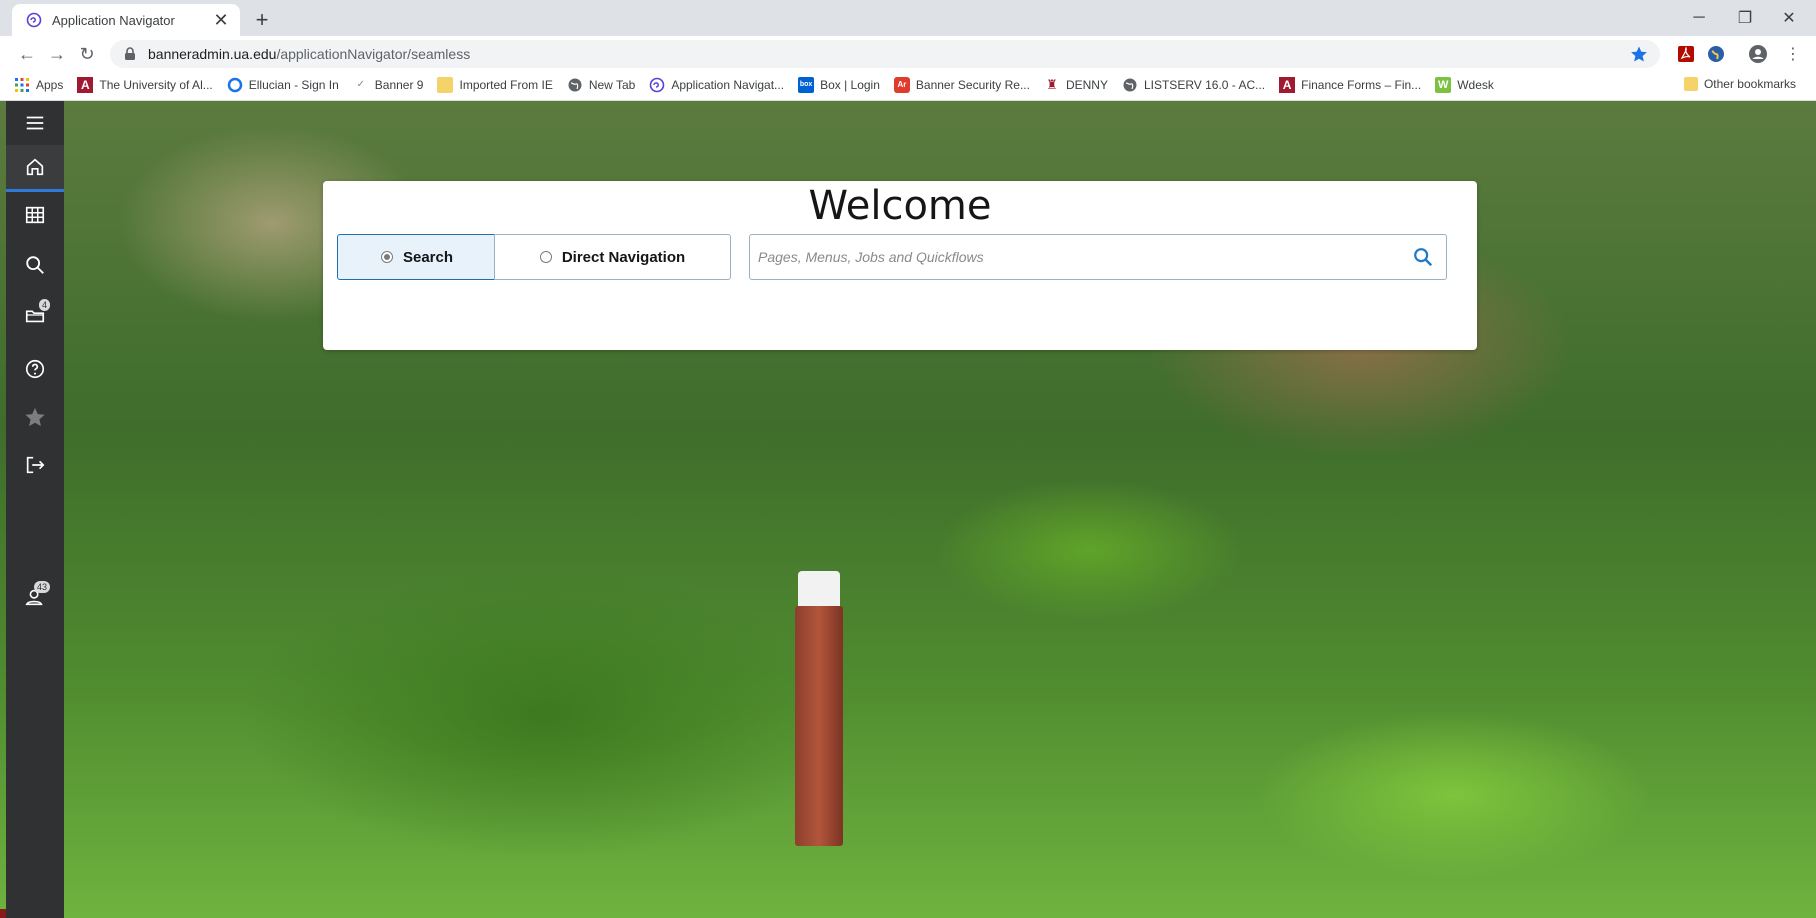  I want to click on acrobat-icon: Ar, so click(901, 85).